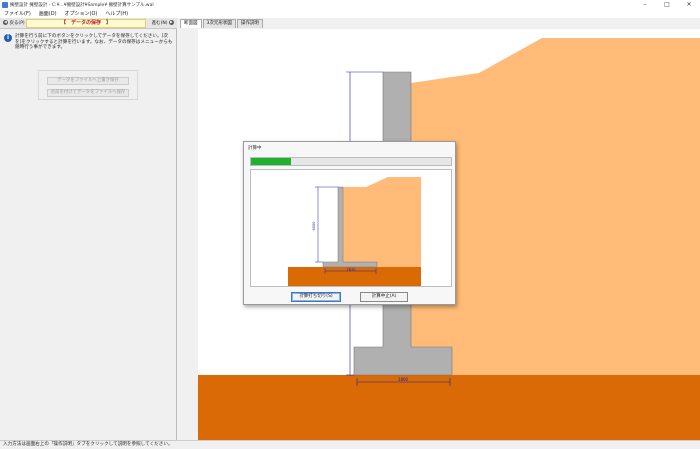  What do you see at coordinates (350, 444) in the screenshot?
I see `status-bar: 入力方法は画面右上の「操作説明」タブをクリックして説明を参照してください。` at bounding box center [350, 444].